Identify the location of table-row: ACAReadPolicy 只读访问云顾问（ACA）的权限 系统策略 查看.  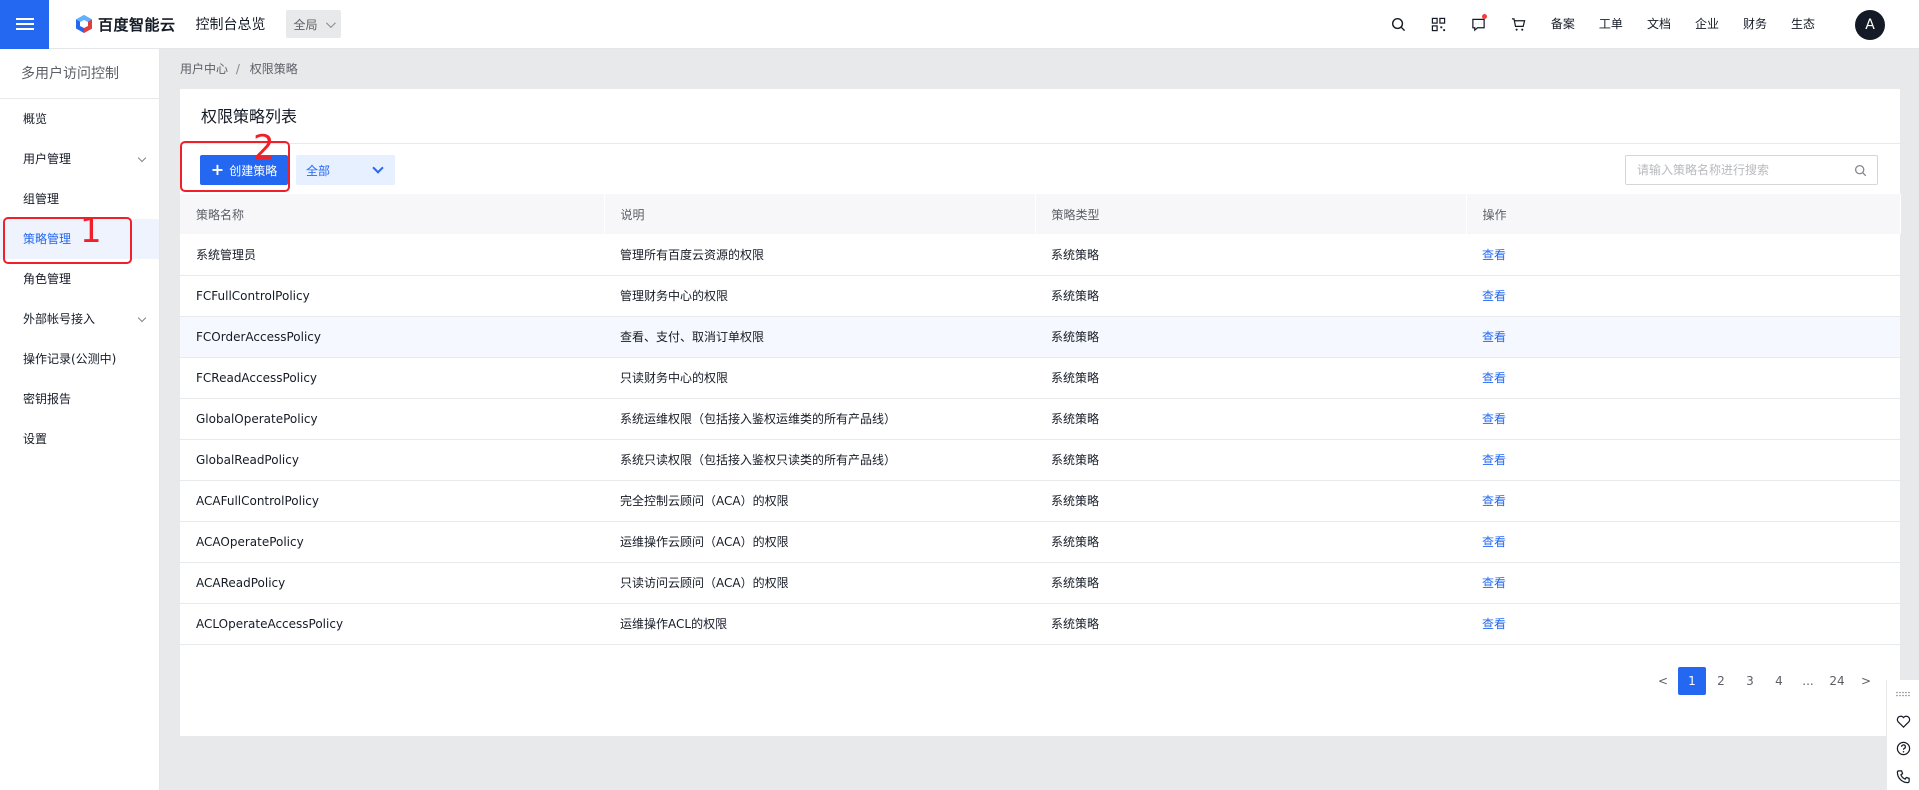
(1040, 583).